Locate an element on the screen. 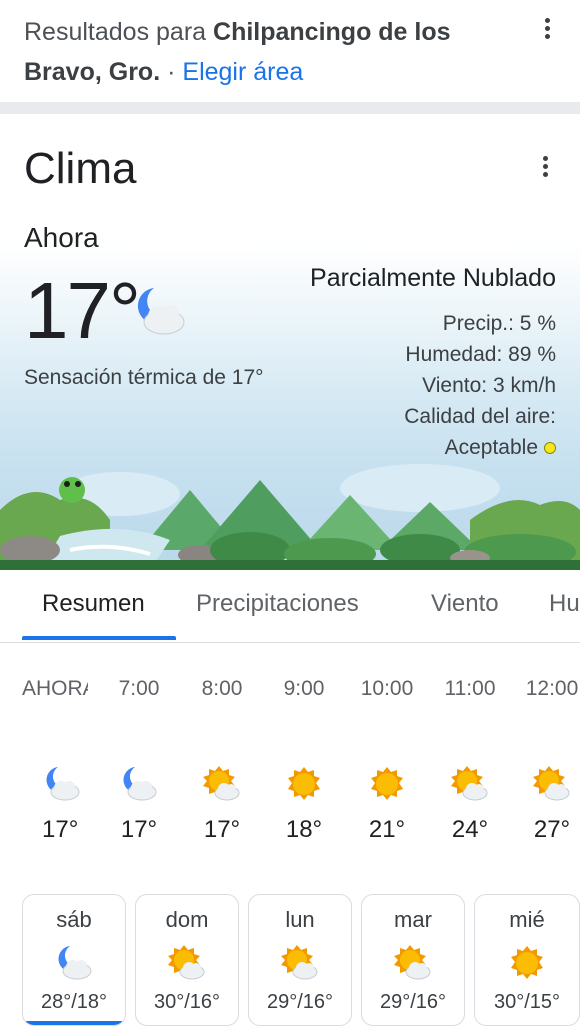 The height and width of the screenshot is (1026, 580). day-card-lun: lun 29°/16° is located at coordinates (300, 960).